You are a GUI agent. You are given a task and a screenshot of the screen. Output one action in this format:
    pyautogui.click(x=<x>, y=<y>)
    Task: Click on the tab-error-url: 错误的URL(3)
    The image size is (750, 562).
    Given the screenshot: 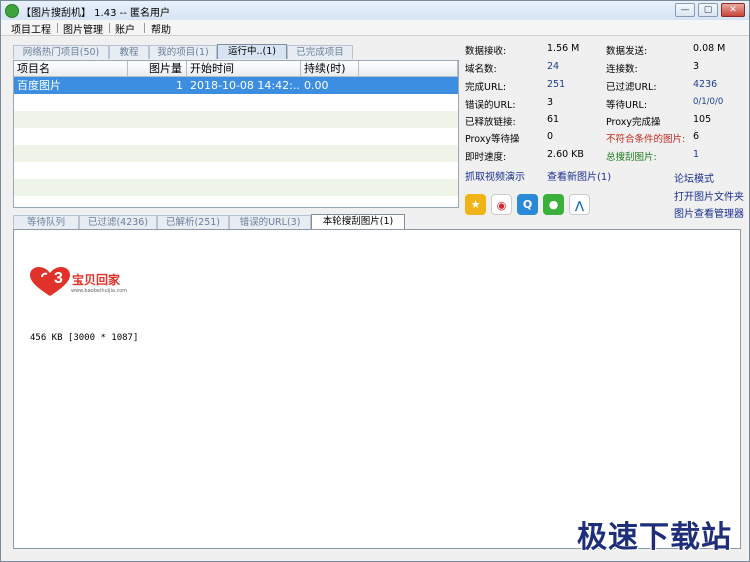 What is the action you would take?
    pyautogui.click(x=270, y=222)
    